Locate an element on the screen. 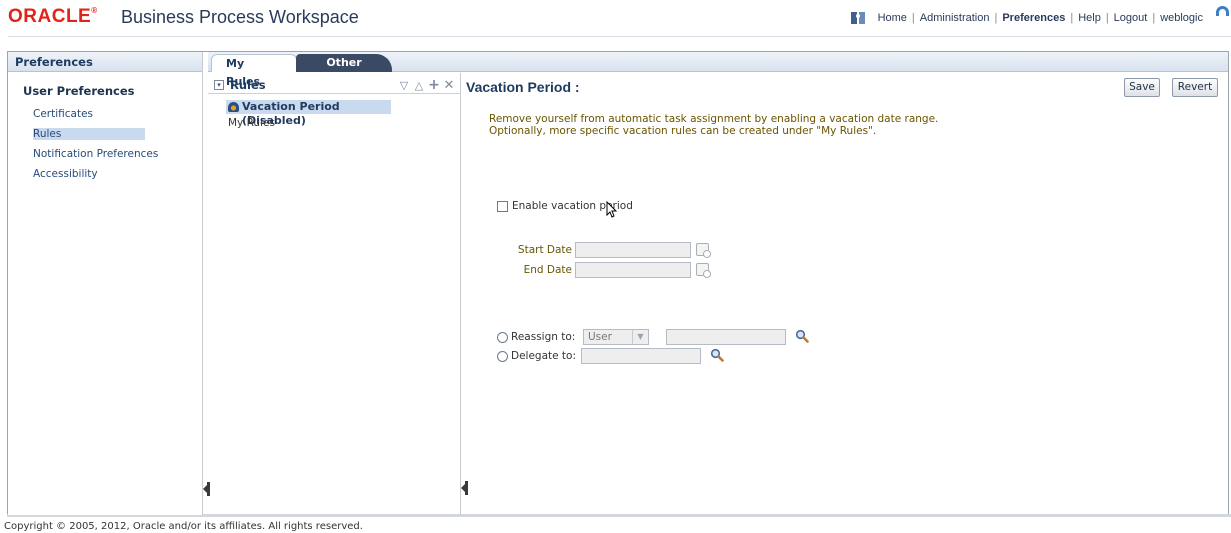 This screenshot has width=1231, height=533. start-date-label: Start Date is located at coordinates (544, 250).